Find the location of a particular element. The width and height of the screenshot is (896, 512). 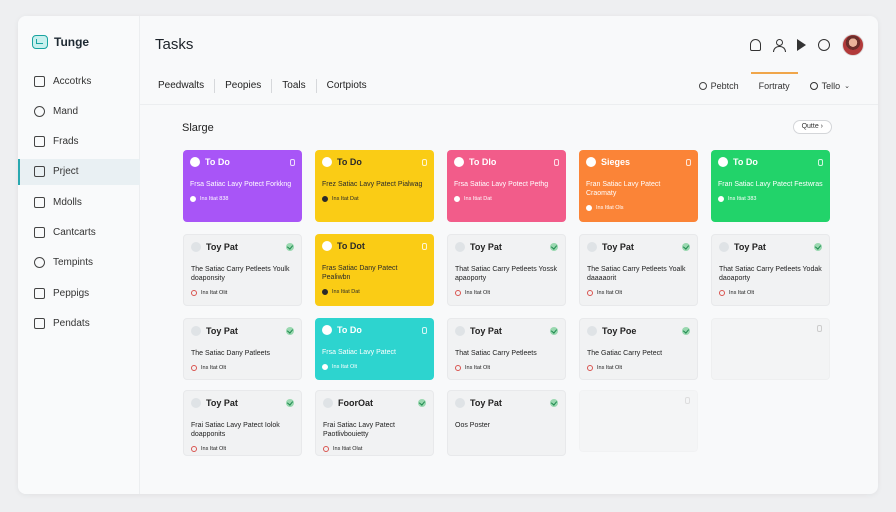

home-icon is located at coordinates (39, 81).